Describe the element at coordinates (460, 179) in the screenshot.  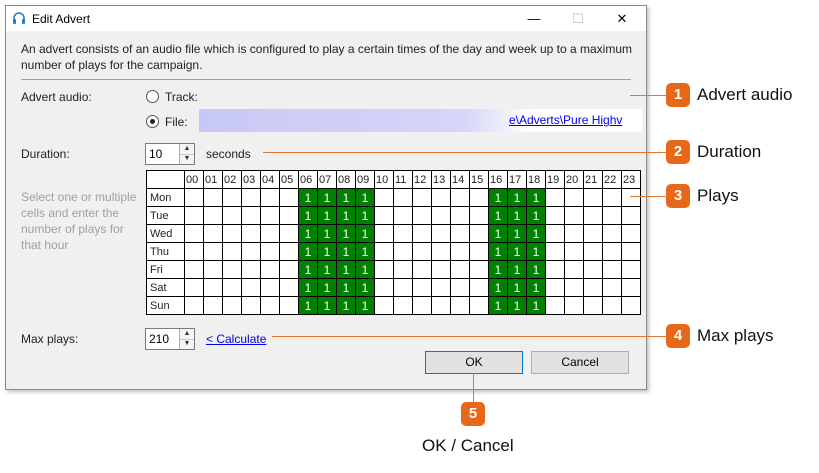
I see `hour-header: 14` at that location.